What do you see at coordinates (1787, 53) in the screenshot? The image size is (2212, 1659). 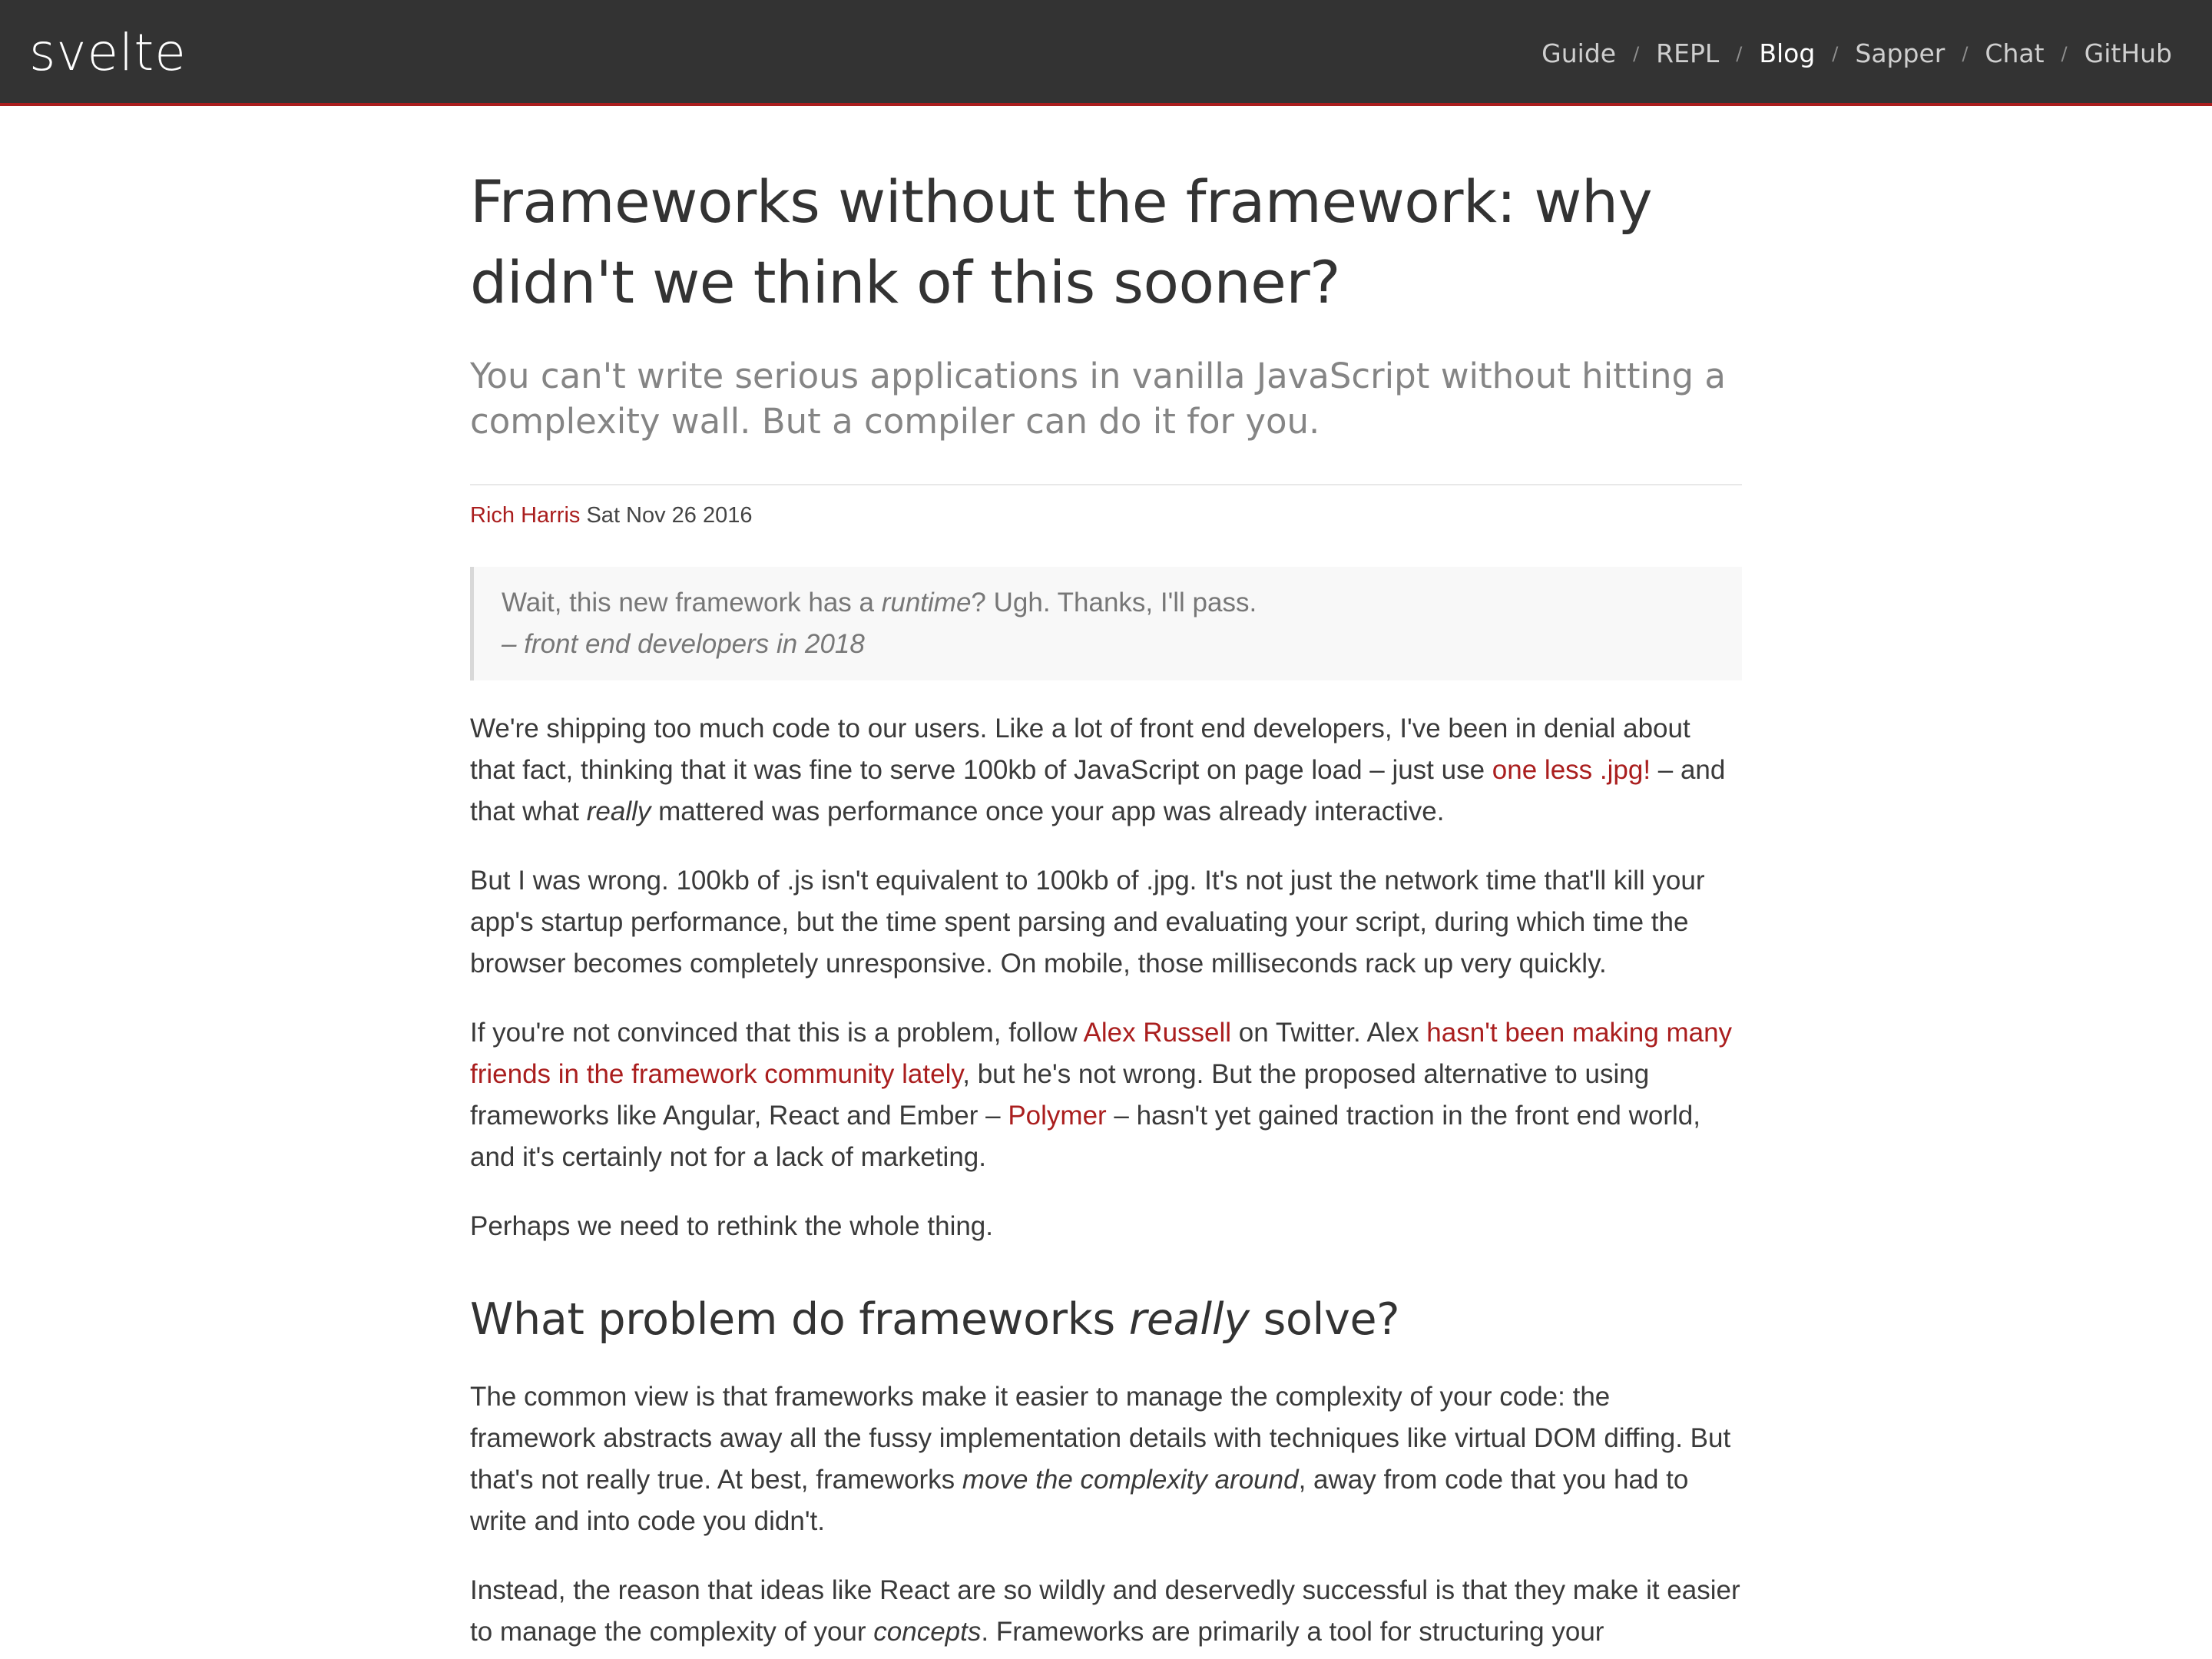 I see `nav-link-blog: Blog` at bounding box center [1787, 53].